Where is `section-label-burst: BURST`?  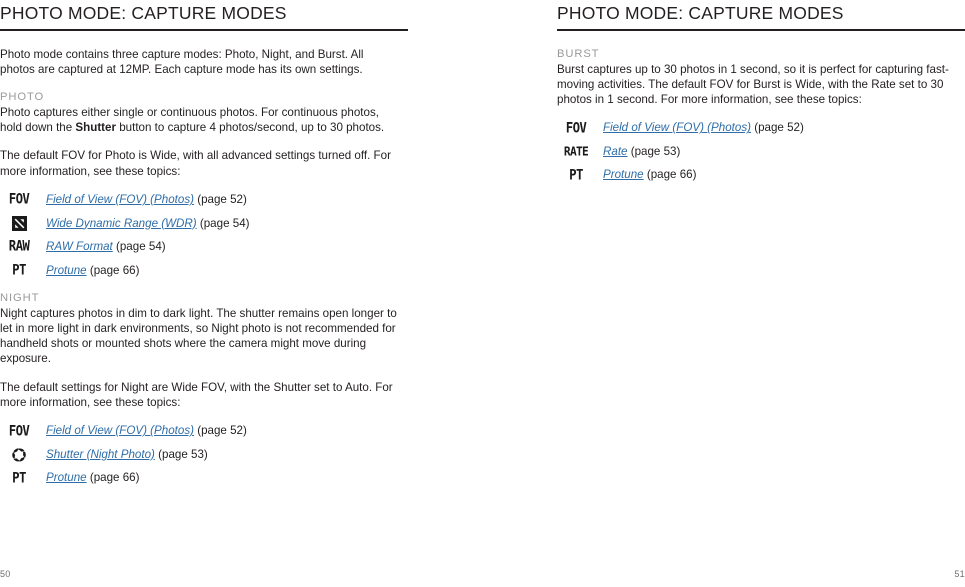
section-label-burst: BURST is located at coordinates (578, 53).